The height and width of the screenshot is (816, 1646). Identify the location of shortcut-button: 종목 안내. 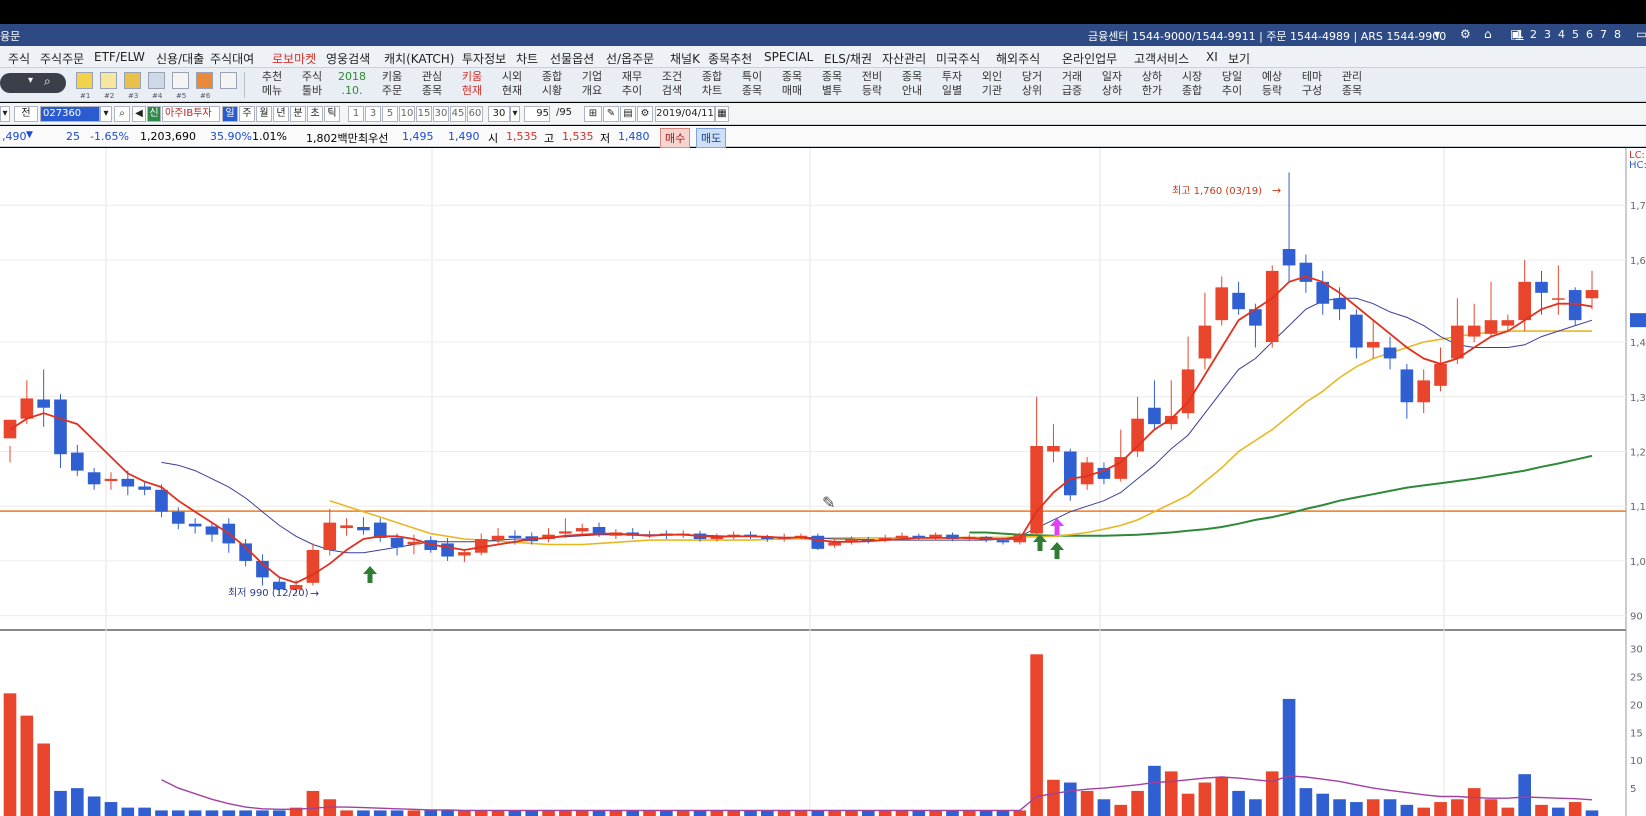
(912, 84).